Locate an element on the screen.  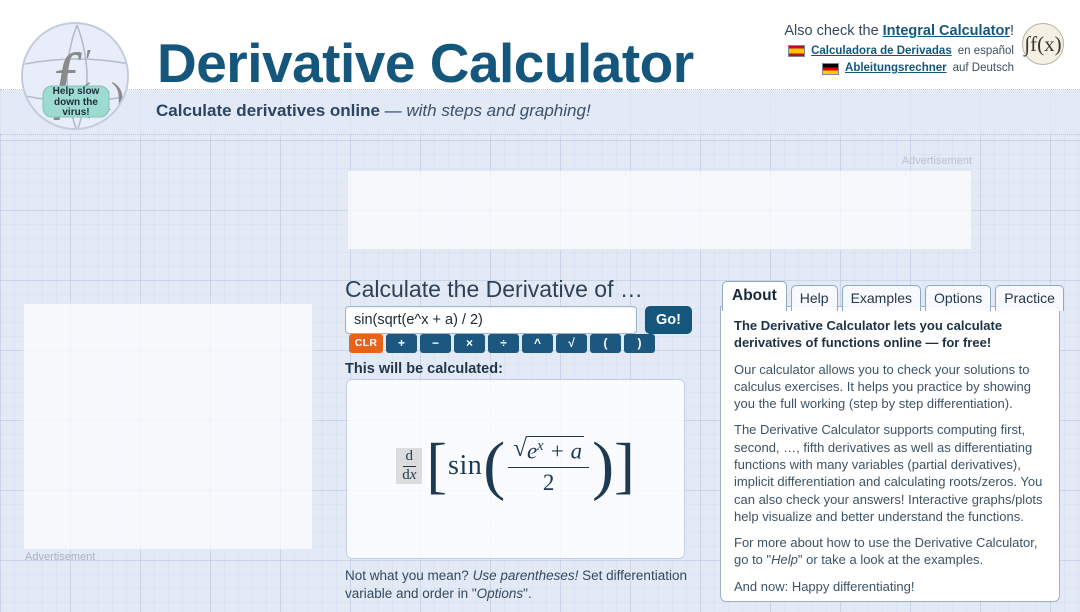
integral-calculator-logo: ∫f(x) is located at coordinates (1043, 44).